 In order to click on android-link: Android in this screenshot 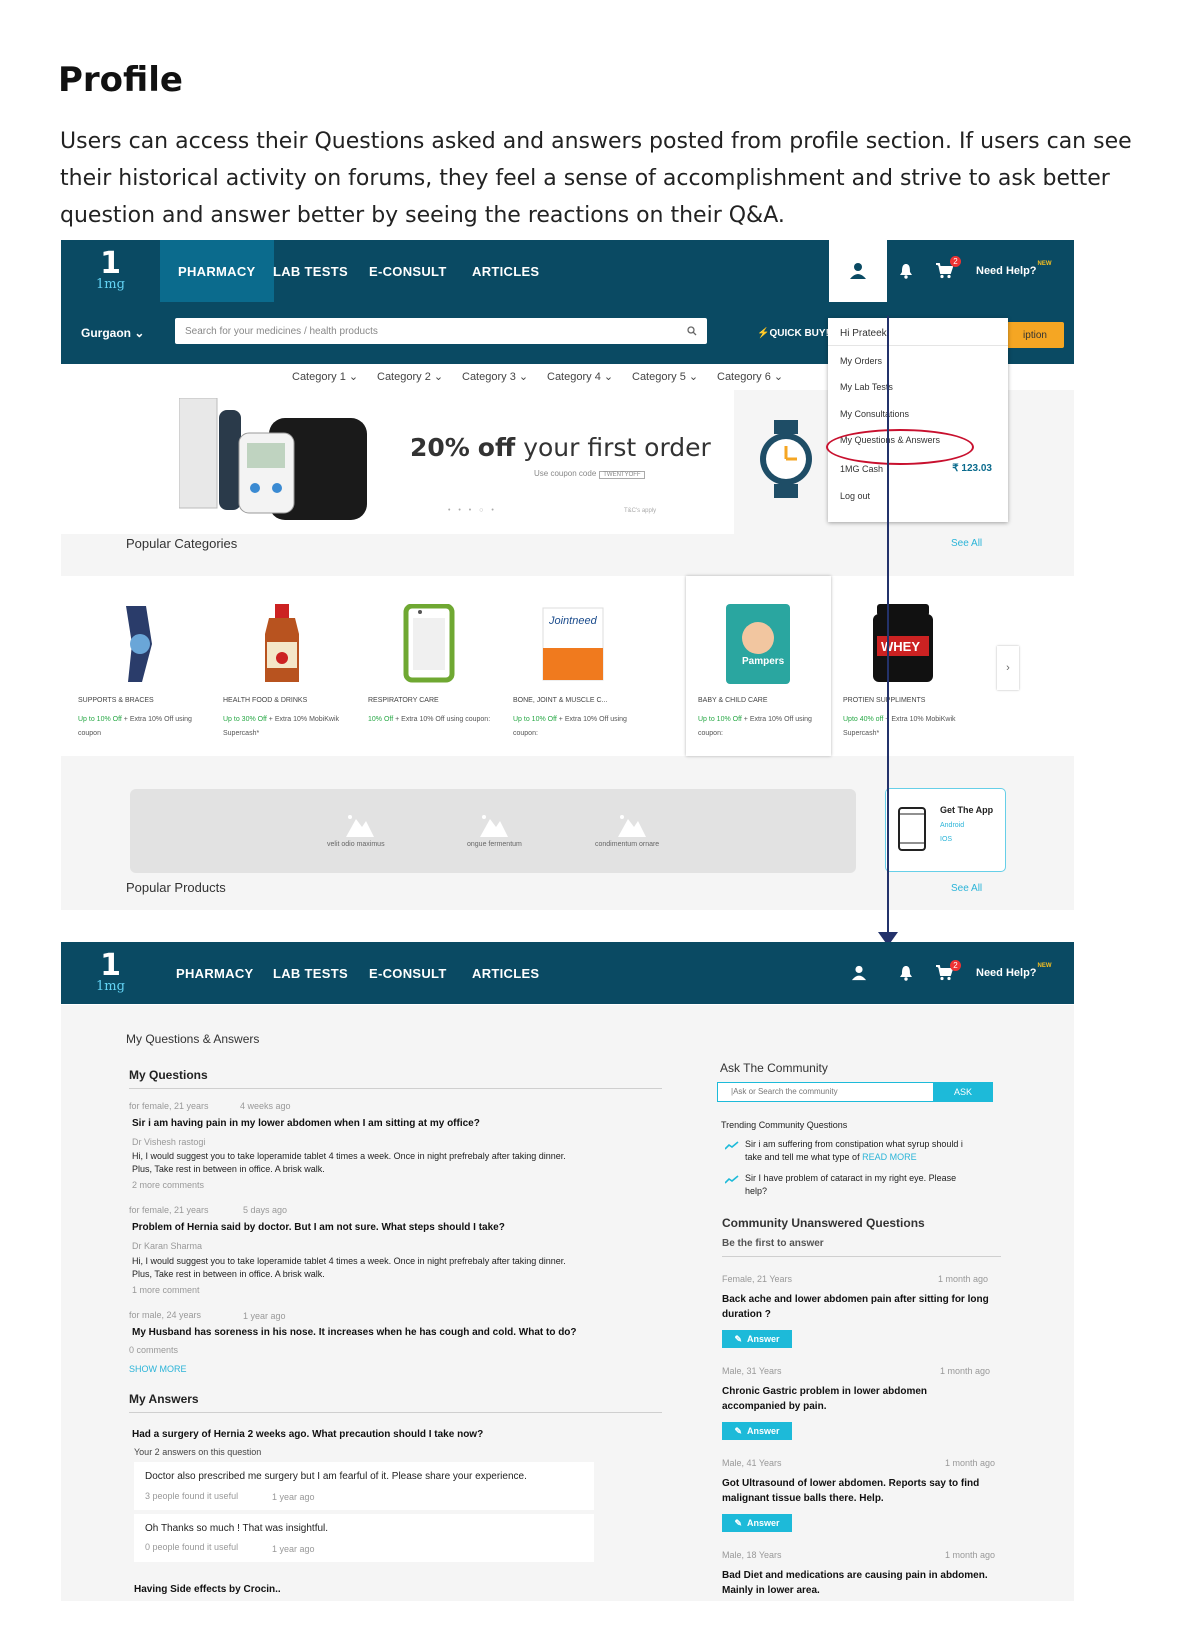, I will do `click(952, 825)`.